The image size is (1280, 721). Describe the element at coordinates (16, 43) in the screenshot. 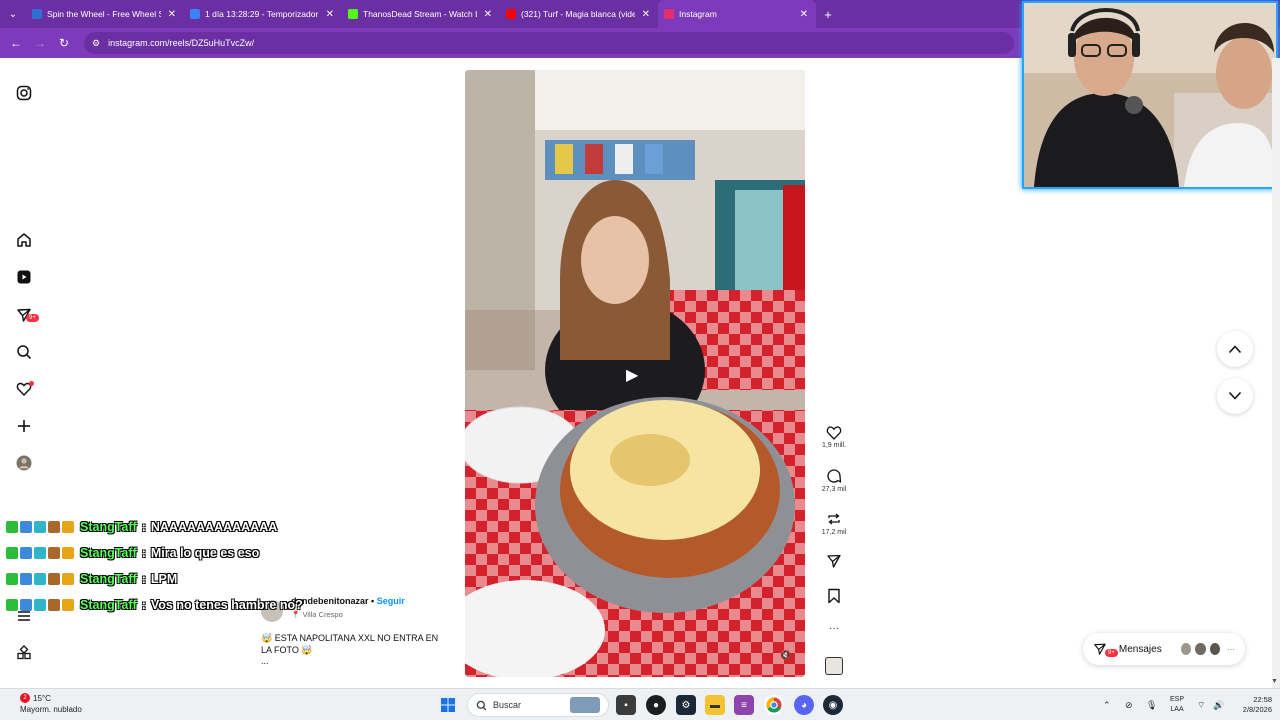

I see `back-icon: ←` at that location.